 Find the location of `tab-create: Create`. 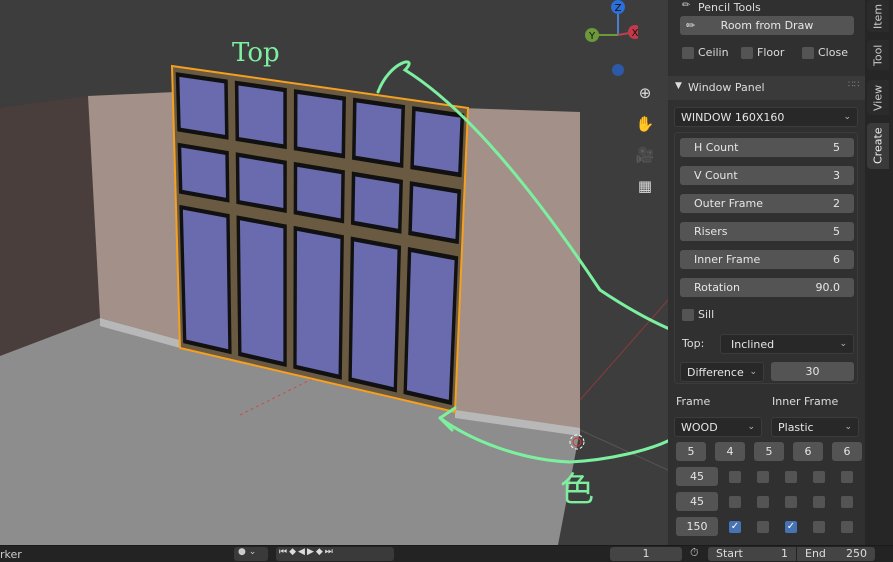

tab-create: Create is located at coordinates (878, 146).